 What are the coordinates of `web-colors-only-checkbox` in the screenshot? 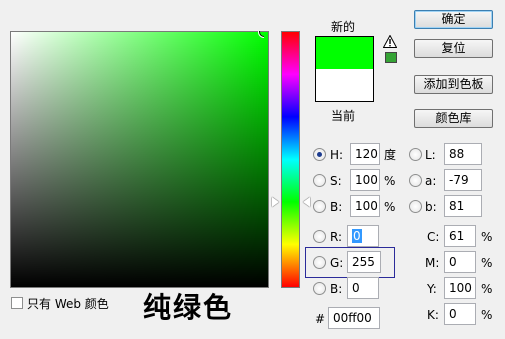 It's located at (17, 303).